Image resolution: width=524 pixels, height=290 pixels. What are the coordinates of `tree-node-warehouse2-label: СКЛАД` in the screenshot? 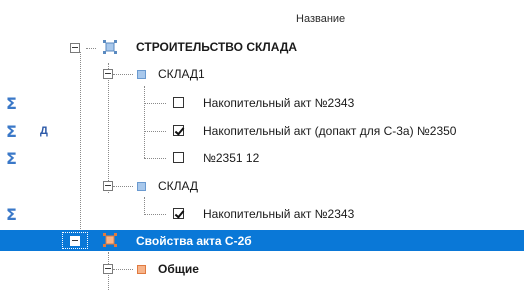 It's located at (178, 186).